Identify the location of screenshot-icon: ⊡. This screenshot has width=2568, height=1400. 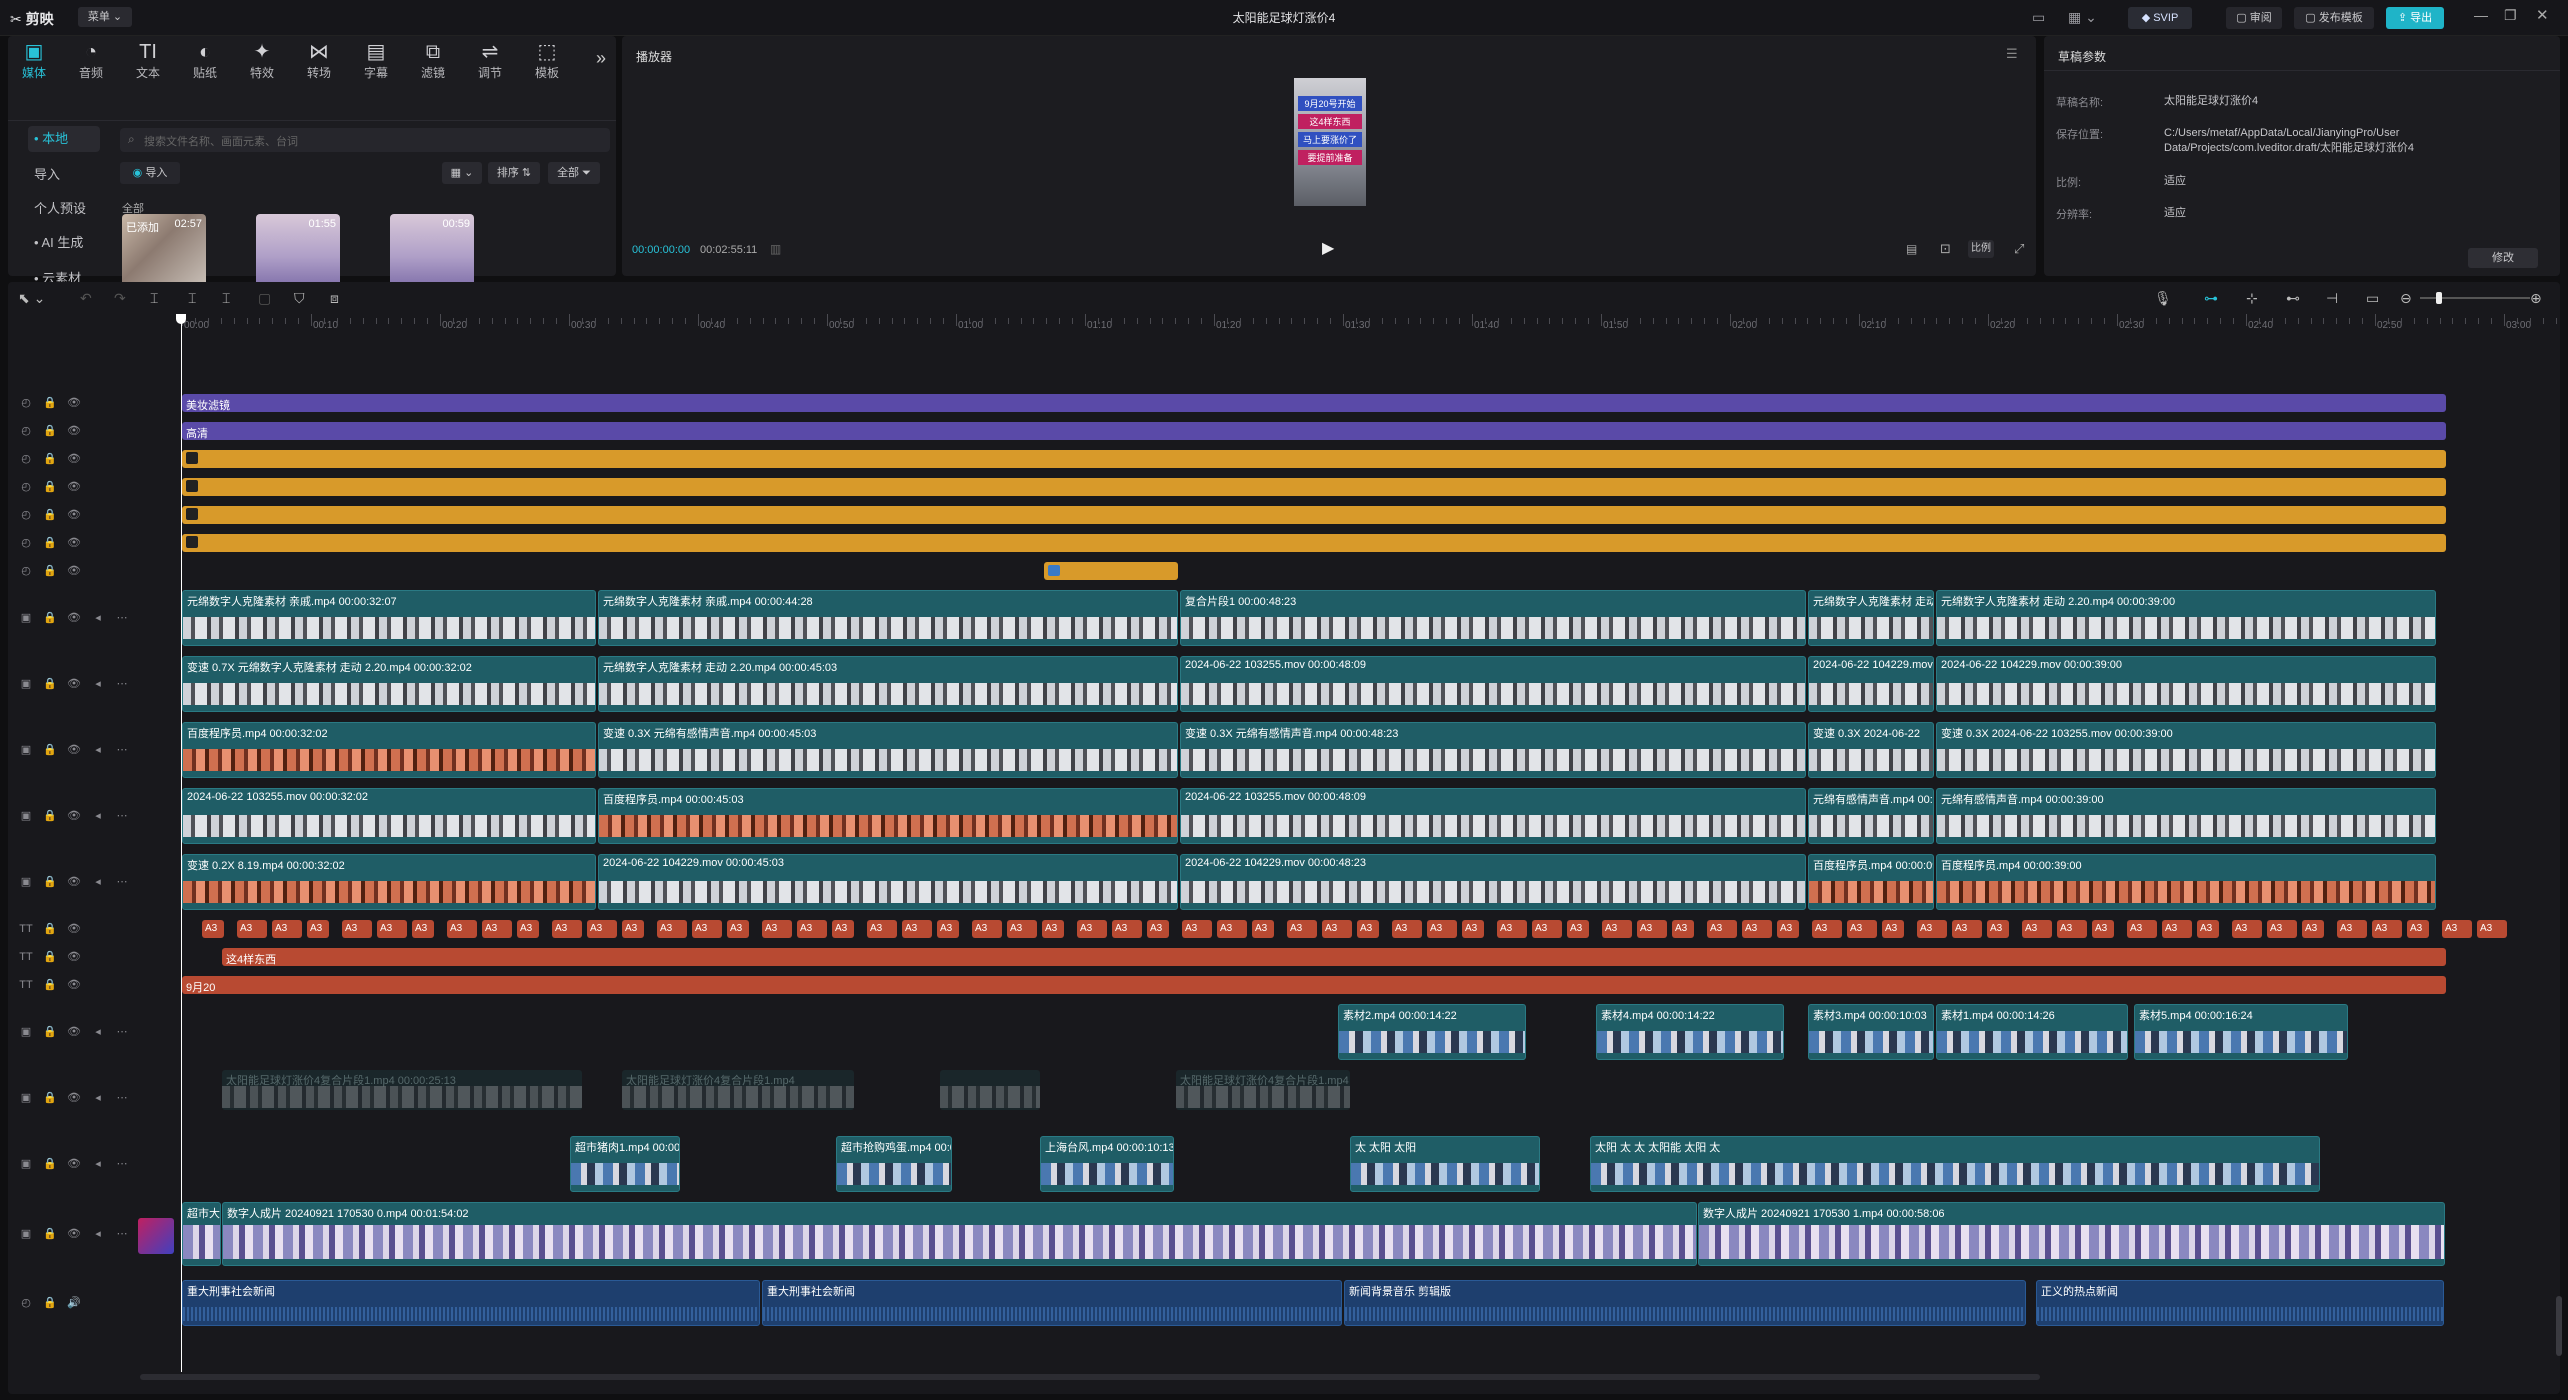
(1945, 249).